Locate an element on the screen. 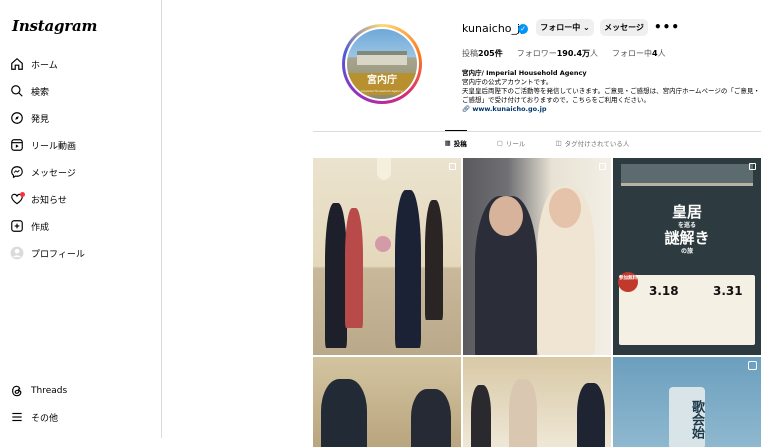 This screenshot has width=780, height=447. tag-icon: ◫ is located at coordinates (558, 143).